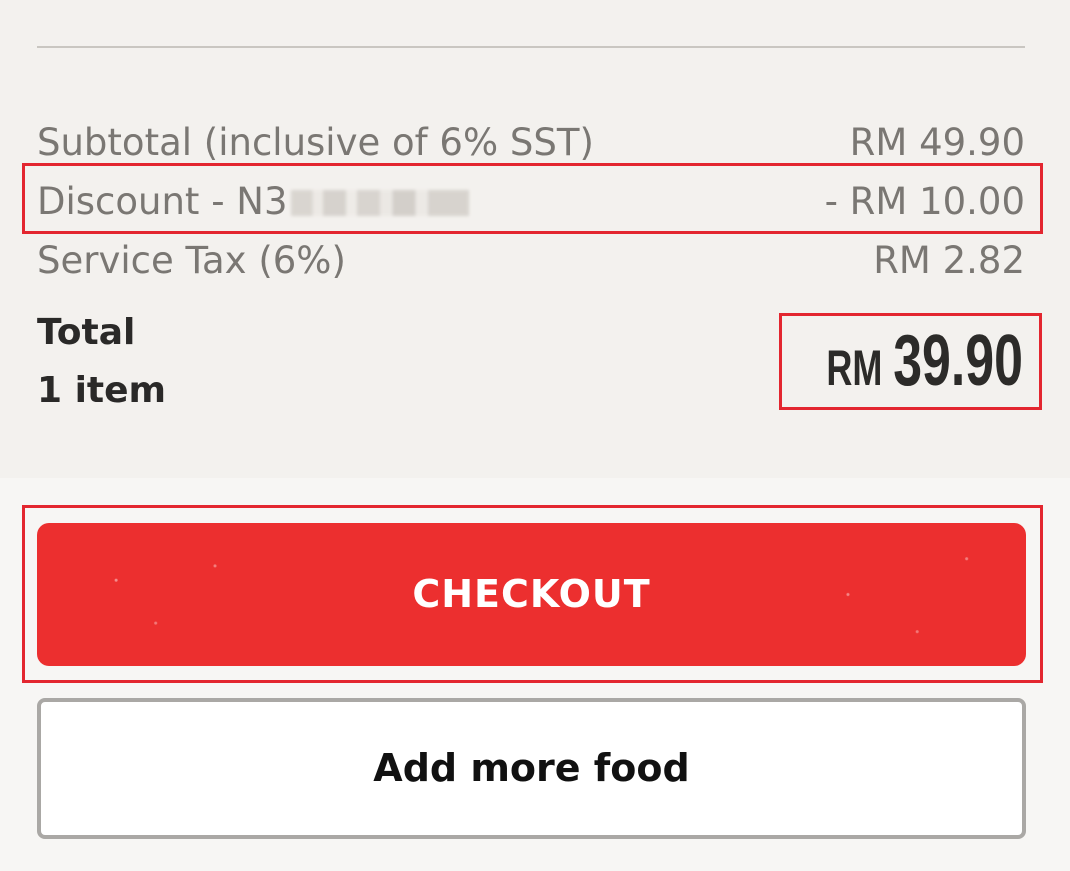 Image resolution: width=1070 pixels, height=871 pixels. I want to click on discount-value: - RM 10.00, so click(924, 201).